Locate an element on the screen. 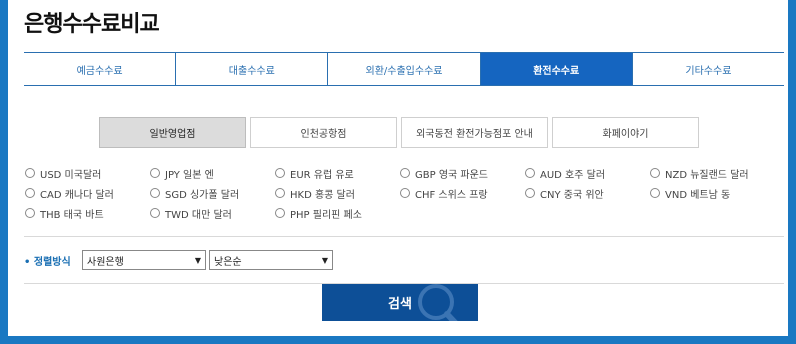 The height and width of the screenshot is (344, 796). currency-option: TWD 대만 달러 is located at coordinates (212, 213).